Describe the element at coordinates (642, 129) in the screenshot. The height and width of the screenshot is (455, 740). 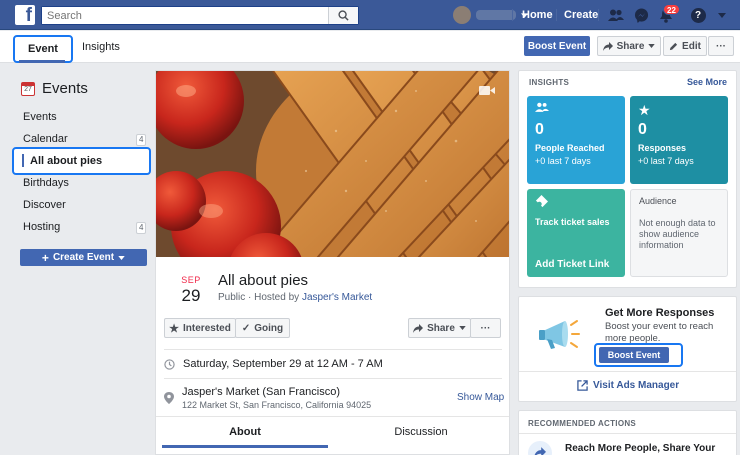
I see `responses-count: 0` at that location.